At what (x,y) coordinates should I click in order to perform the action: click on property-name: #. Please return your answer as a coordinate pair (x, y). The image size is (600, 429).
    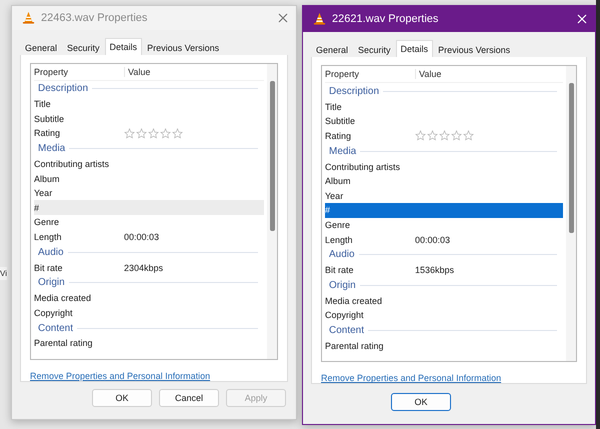
    Looking at the image, I should click on (328, 210).